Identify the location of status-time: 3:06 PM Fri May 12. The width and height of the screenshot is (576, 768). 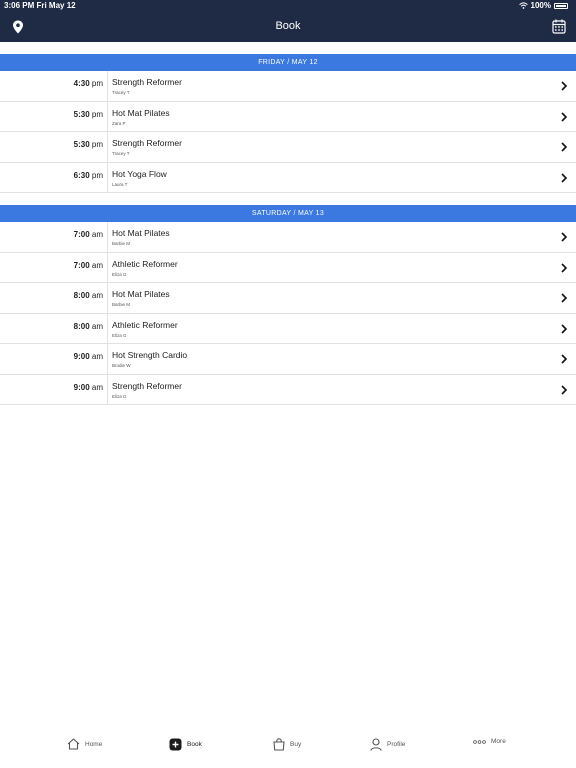
(40, 5).